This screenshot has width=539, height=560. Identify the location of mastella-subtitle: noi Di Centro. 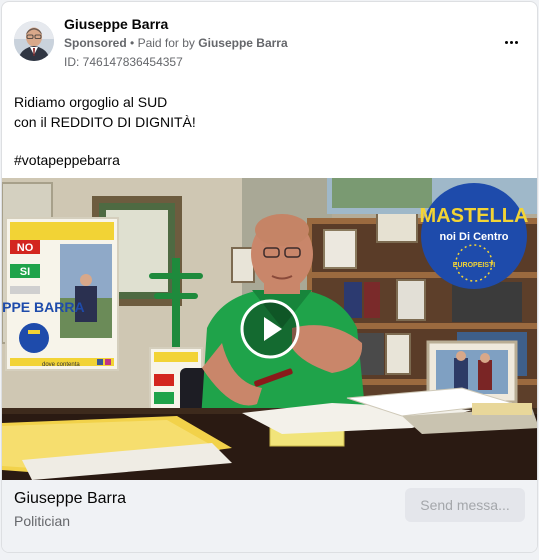
(473, 237).